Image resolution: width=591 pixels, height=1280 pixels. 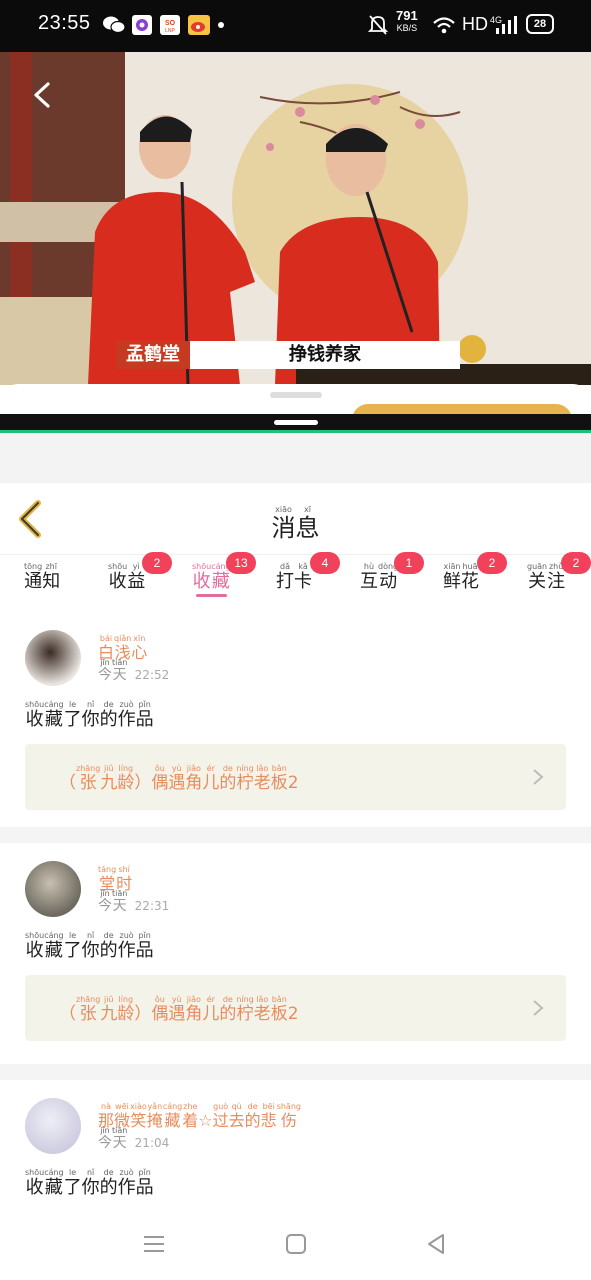 What do you see at coordinates (205, 1120) in the screenshot?
I see `char: ☆` at bounding box center [205, 1120].